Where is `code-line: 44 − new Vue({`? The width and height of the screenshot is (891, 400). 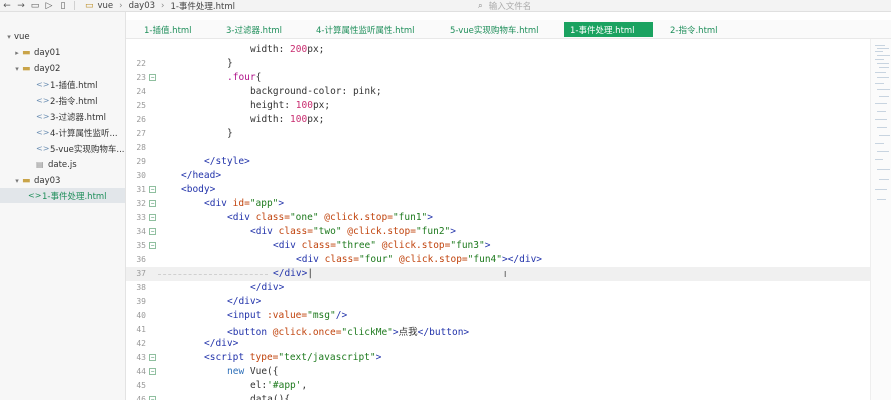 code-line: 44 − new Vue({ is located at coordinates (498, 372).